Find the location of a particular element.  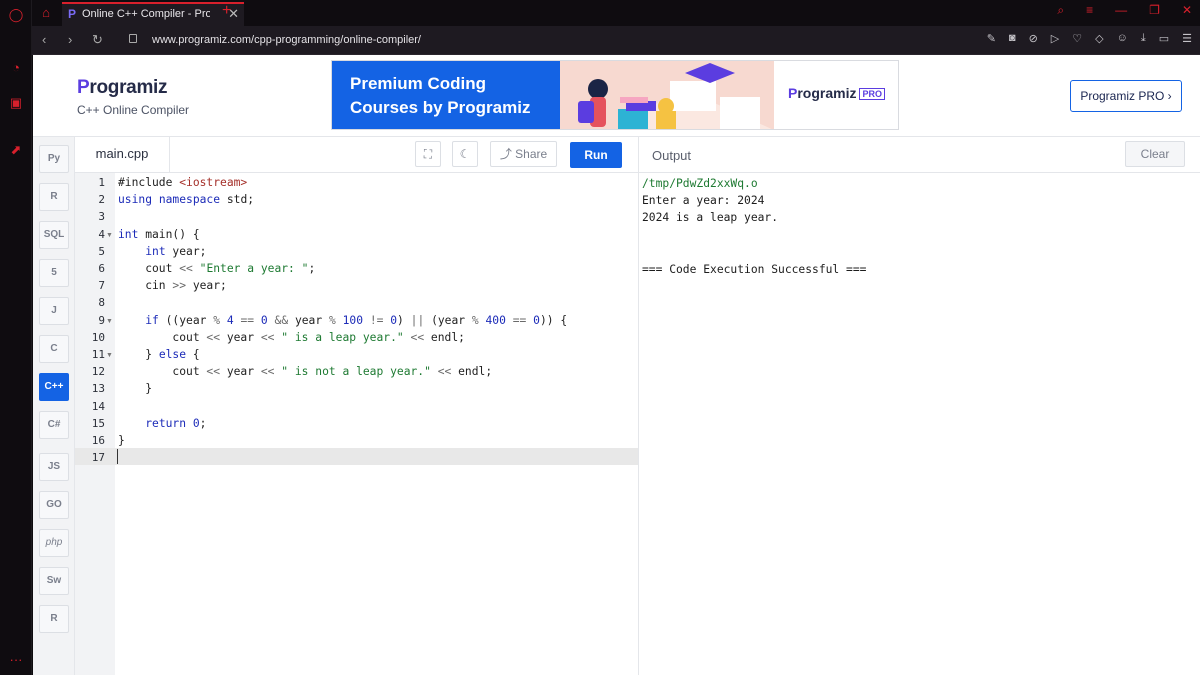

output-line: === Code Execution Successful === is located at coordinates (754, 269).